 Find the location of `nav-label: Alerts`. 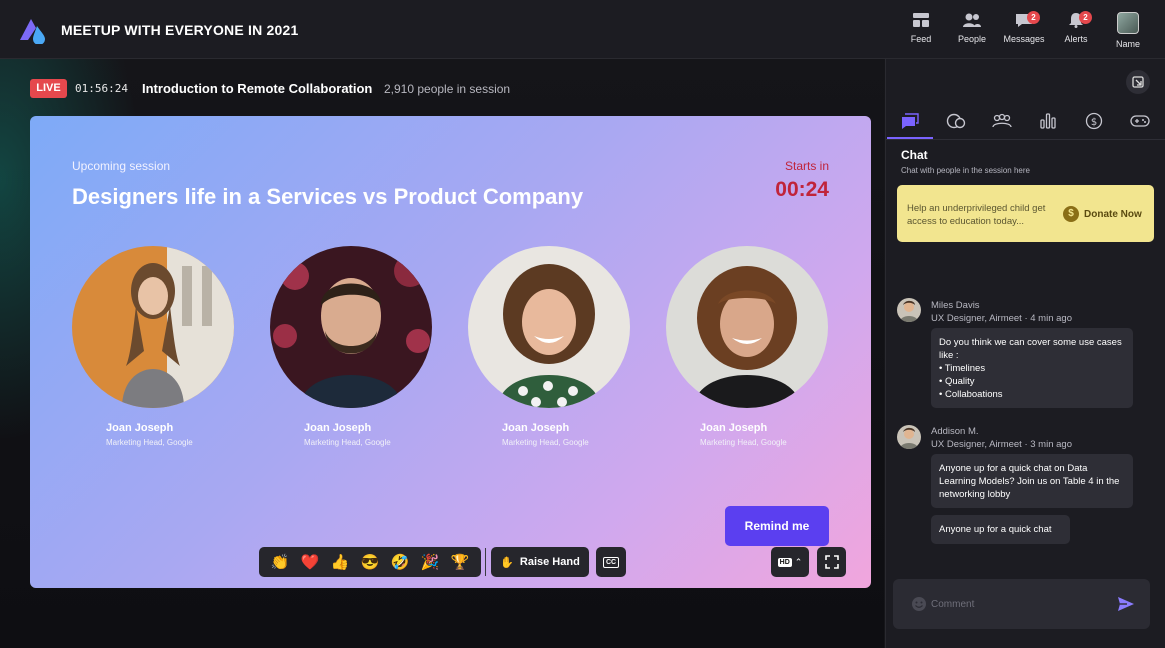

nav-label: Alerts is located at coordinates (1076, 39).